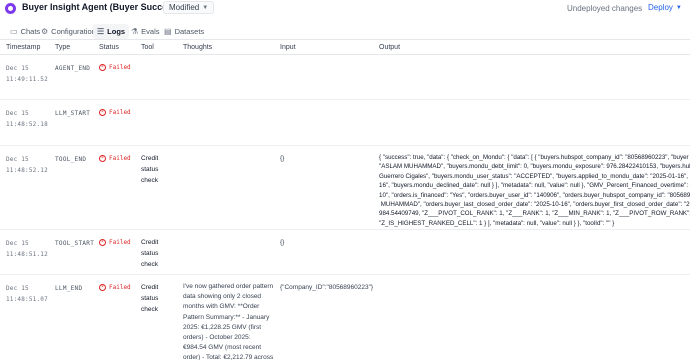 This screenshot has width=690, height=360. What do you see at coordinates (109, 47) in the screenshot?
I see `column-header-status: Status` at bounding box center [109, 47].